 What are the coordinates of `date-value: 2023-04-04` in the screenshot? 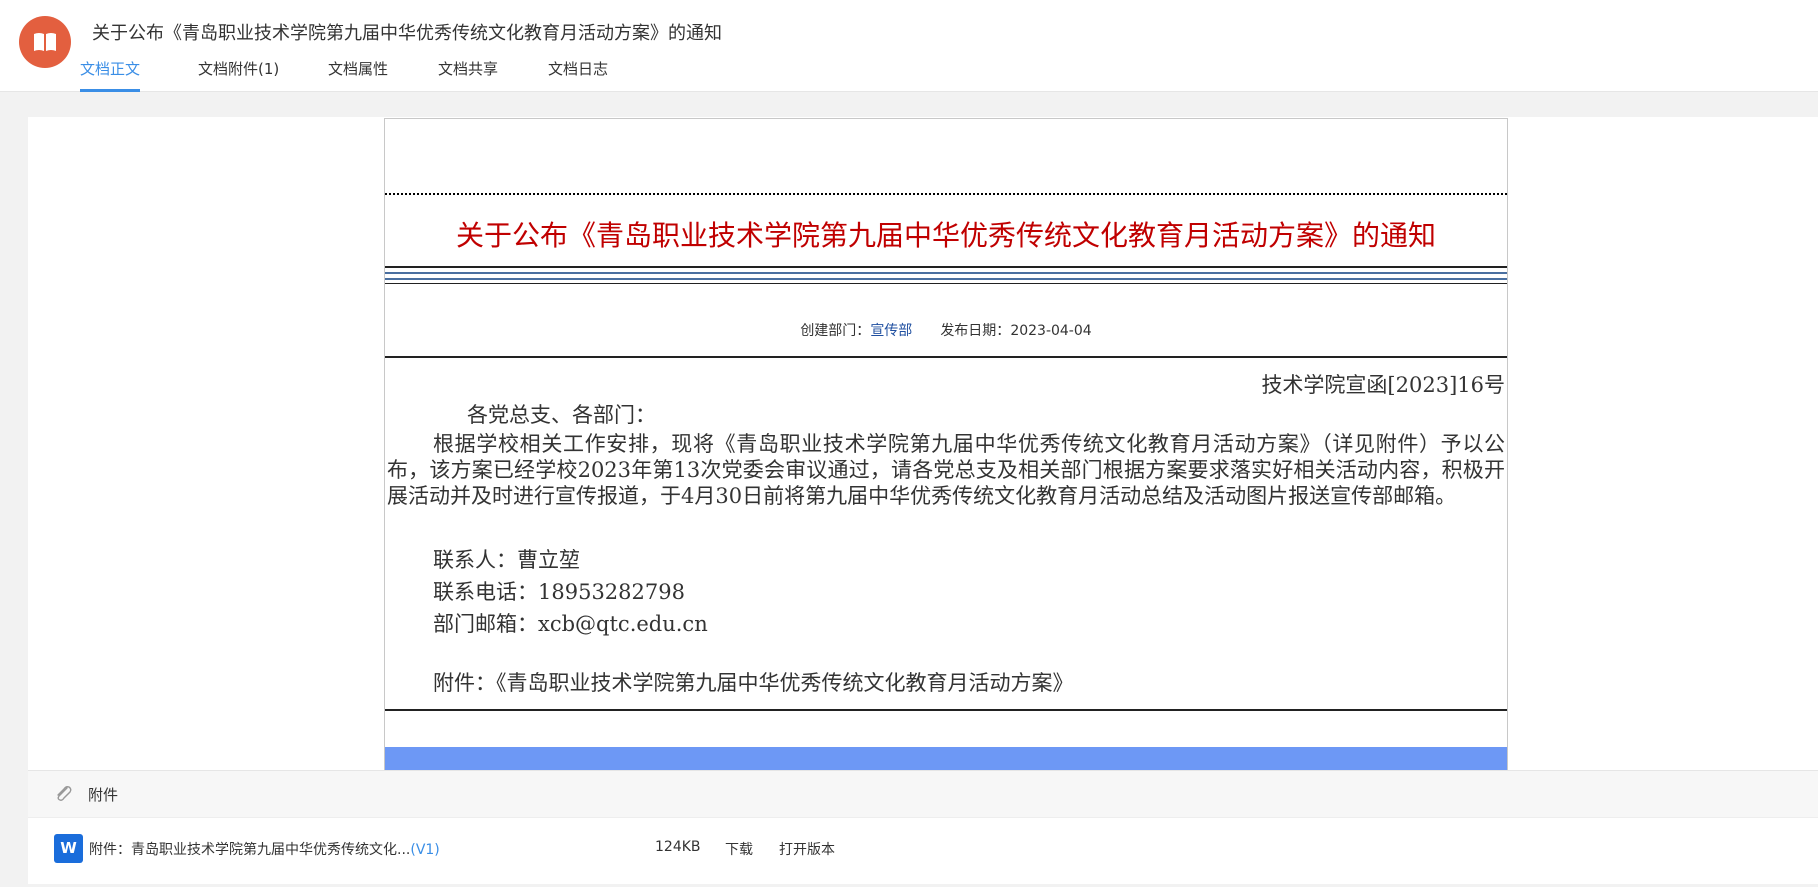 It's located at (1051, 331).